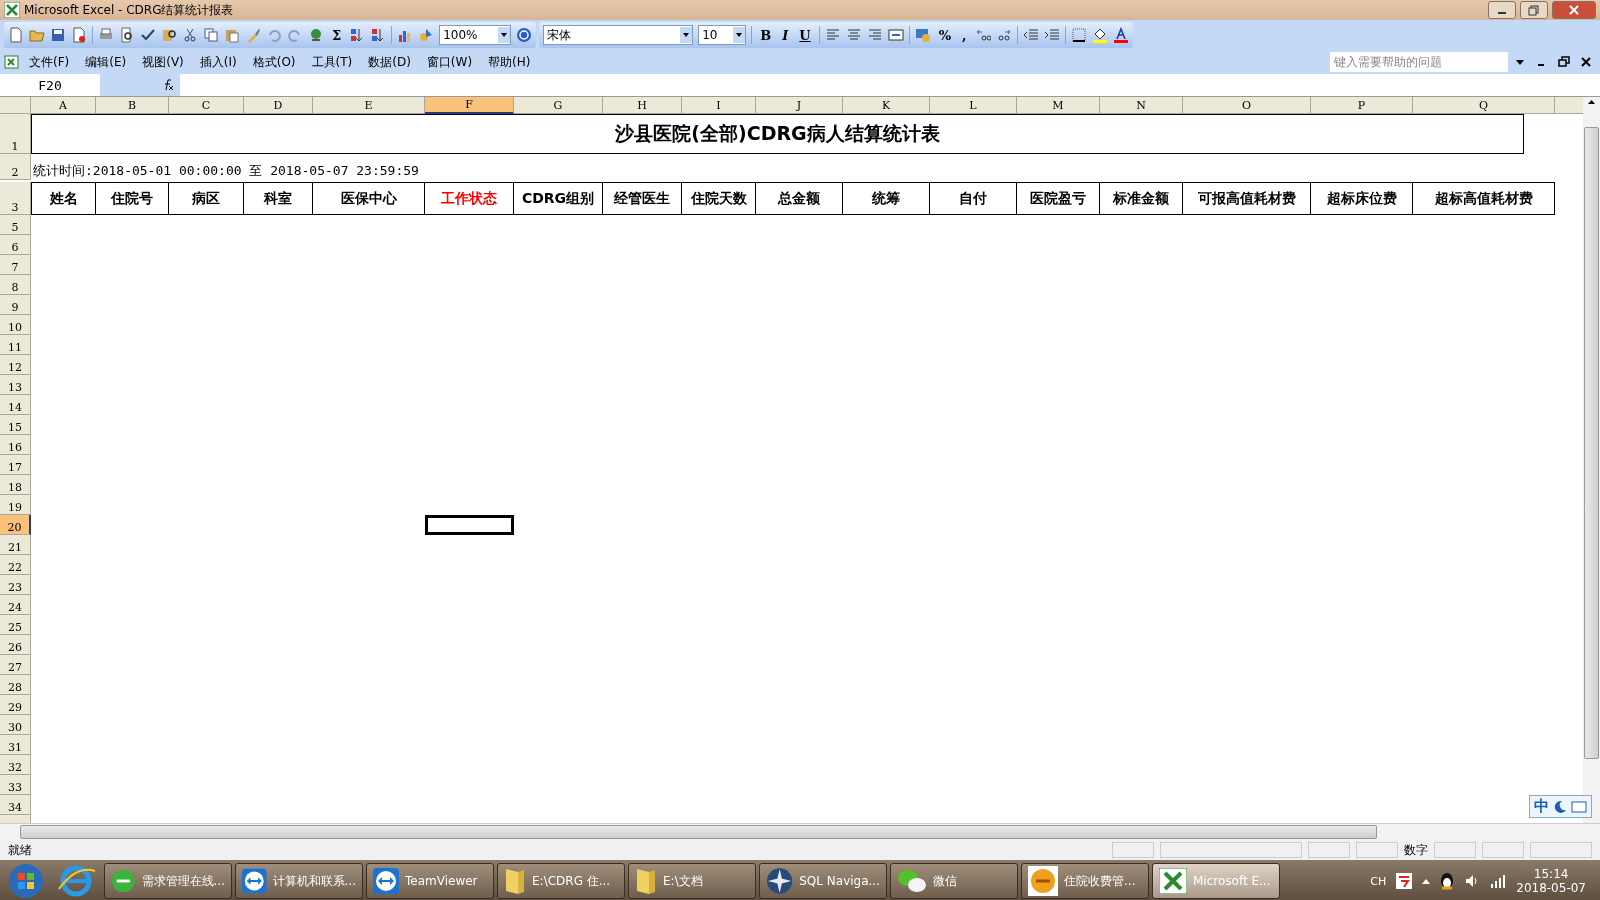 The height and width of the screenshot is (900, 1600). What do you see at coordinates (79, 35) in the screenshot?
I see `permission-icon` at bounding box center [79, 35].